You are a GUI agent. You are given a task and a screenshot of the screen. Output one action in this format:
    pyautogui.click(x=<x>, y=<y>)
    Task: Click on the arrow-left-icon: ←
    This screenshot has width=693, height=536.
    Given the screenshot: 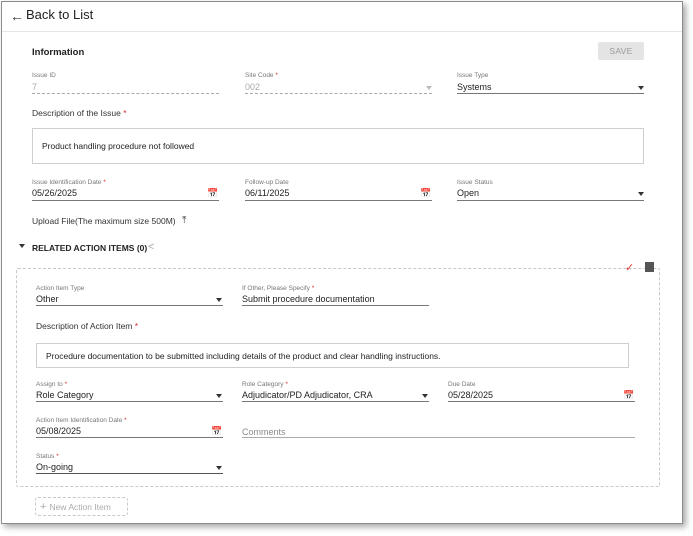 What is the action you would take?
    pyautogui.click(x=17, y=16)
    